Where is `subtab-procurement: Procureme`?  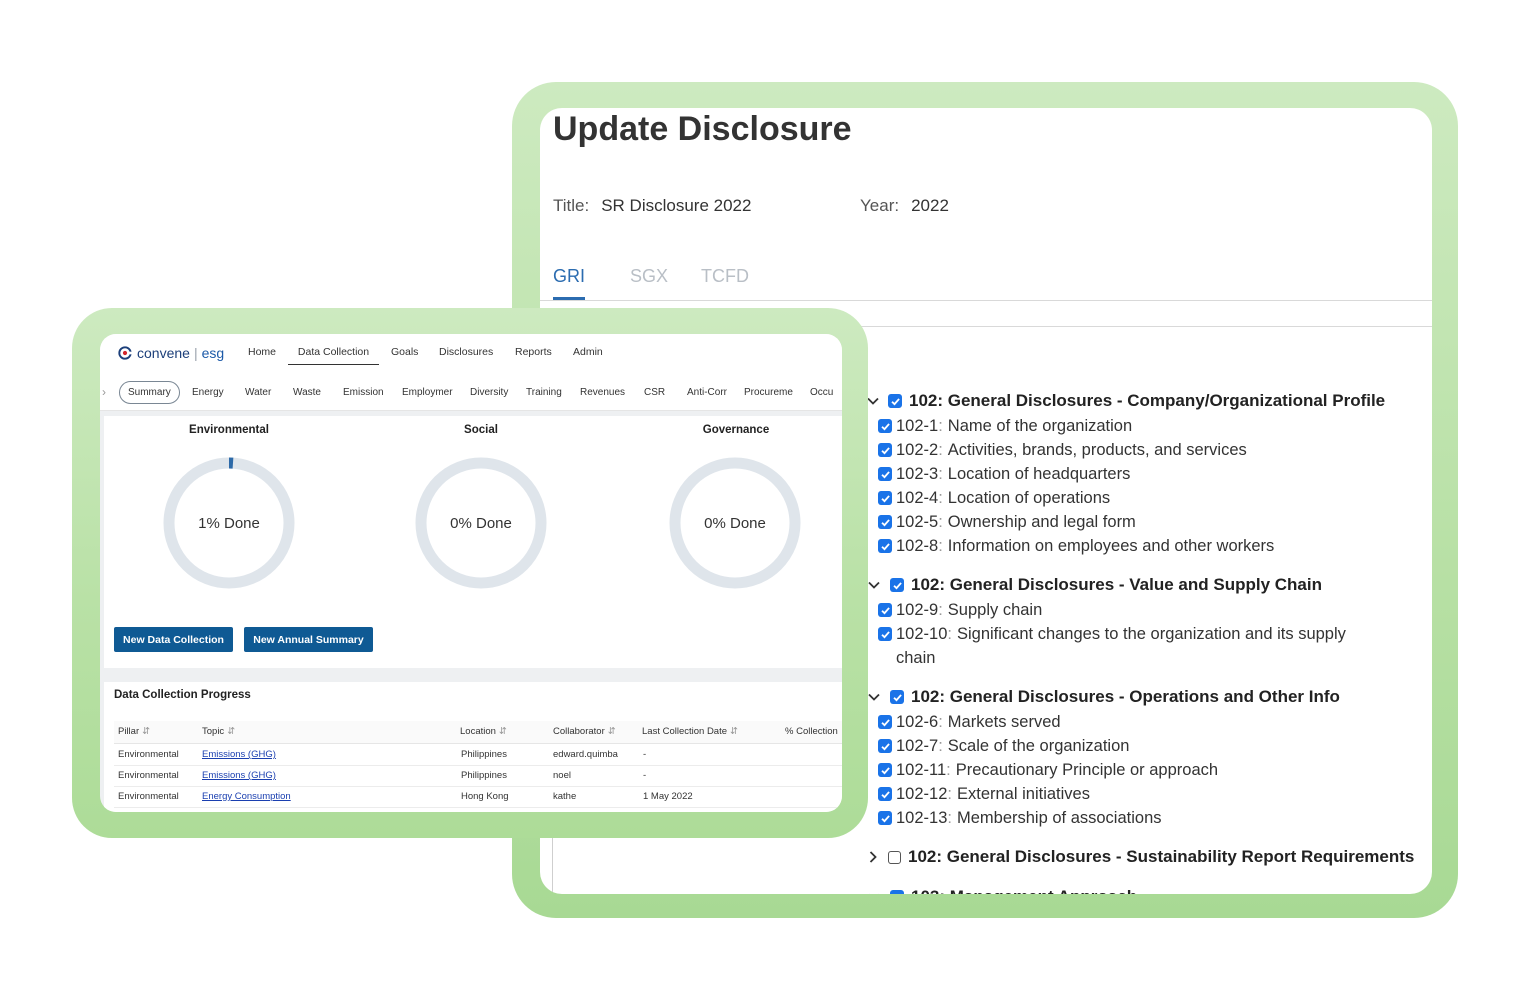
subtab-procurement: Procureme is located at coordinates (768, 392).